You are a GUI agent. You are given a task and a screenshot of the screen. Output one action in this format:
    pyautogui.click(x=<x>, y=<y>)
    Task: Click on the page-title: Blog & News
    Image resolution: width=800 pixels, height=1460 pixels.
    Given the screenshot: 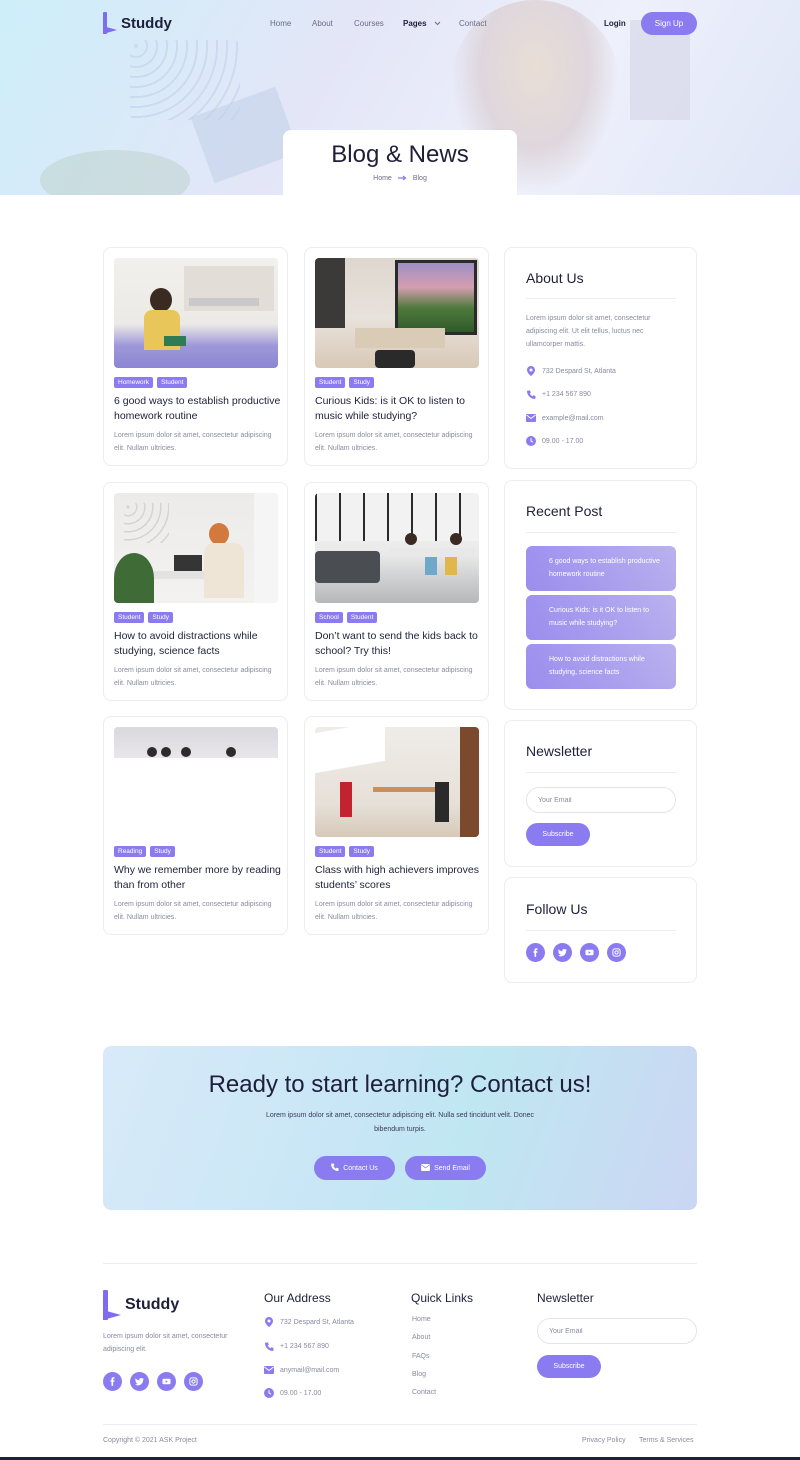 What is the action you would take?
    pyautogui.click(x=400, y=154)
    